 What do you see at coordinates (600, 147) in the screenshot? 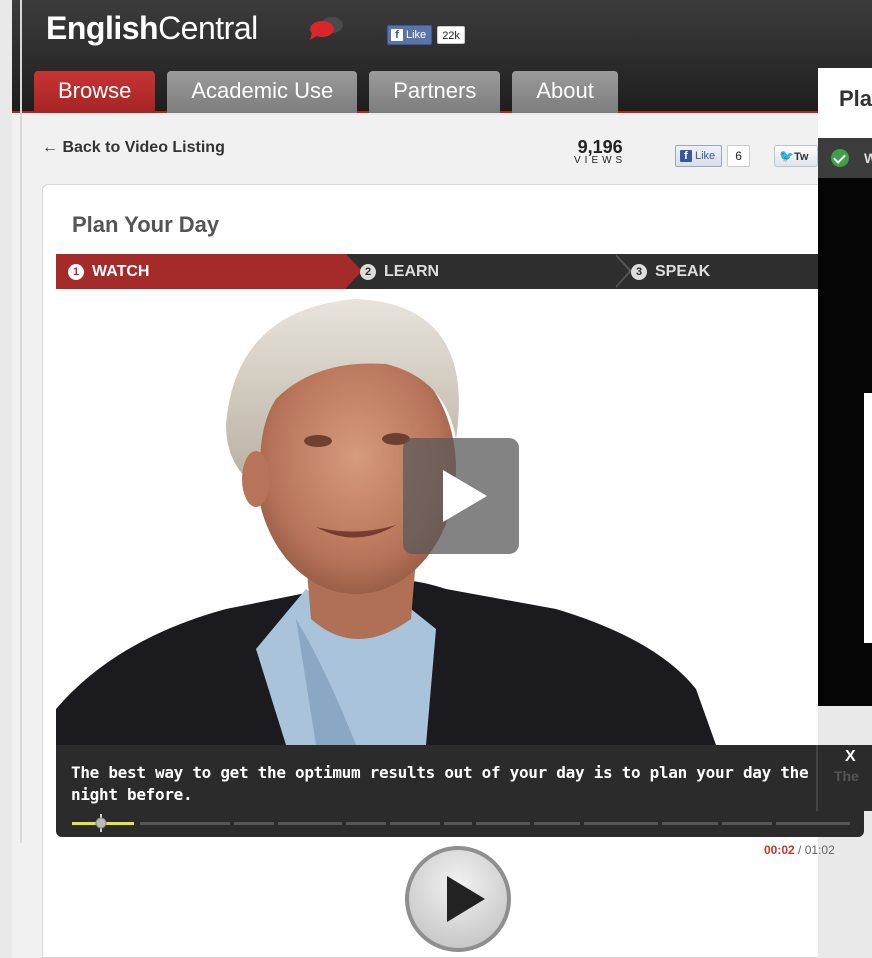
I see `views-count: 9,196` at bounding box center [600, 147].